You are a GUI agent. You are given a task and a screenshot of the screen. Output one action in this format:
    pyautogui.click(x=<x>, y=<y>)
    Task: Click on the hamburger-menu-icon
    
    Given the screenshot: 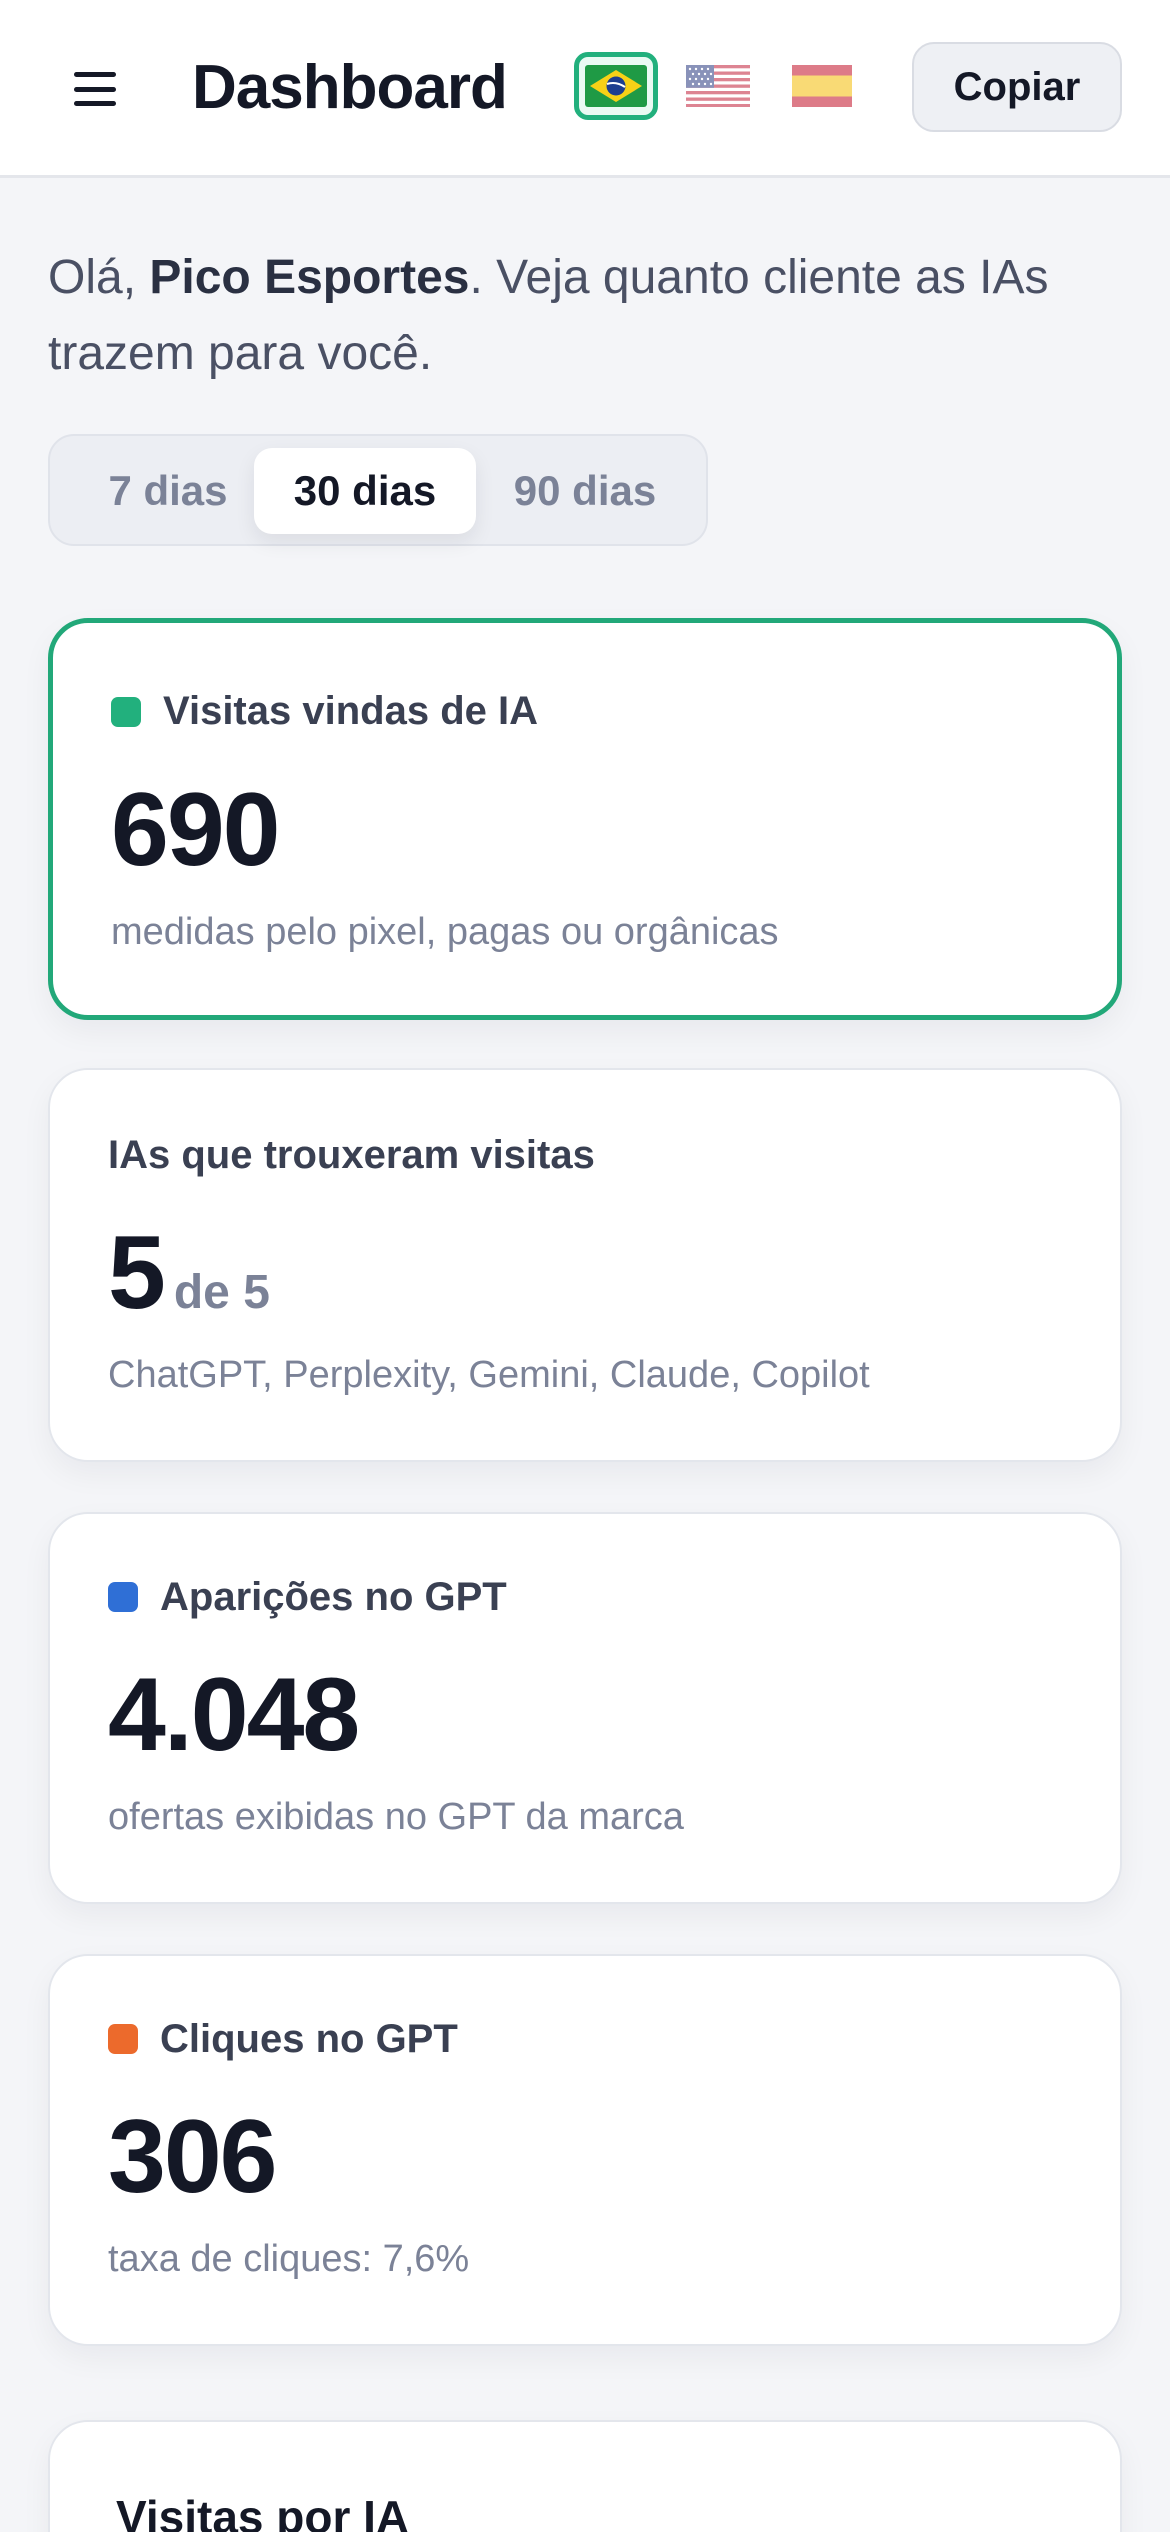 What is the action you would take?
    pyautogui.click(x=95, y=89)
    